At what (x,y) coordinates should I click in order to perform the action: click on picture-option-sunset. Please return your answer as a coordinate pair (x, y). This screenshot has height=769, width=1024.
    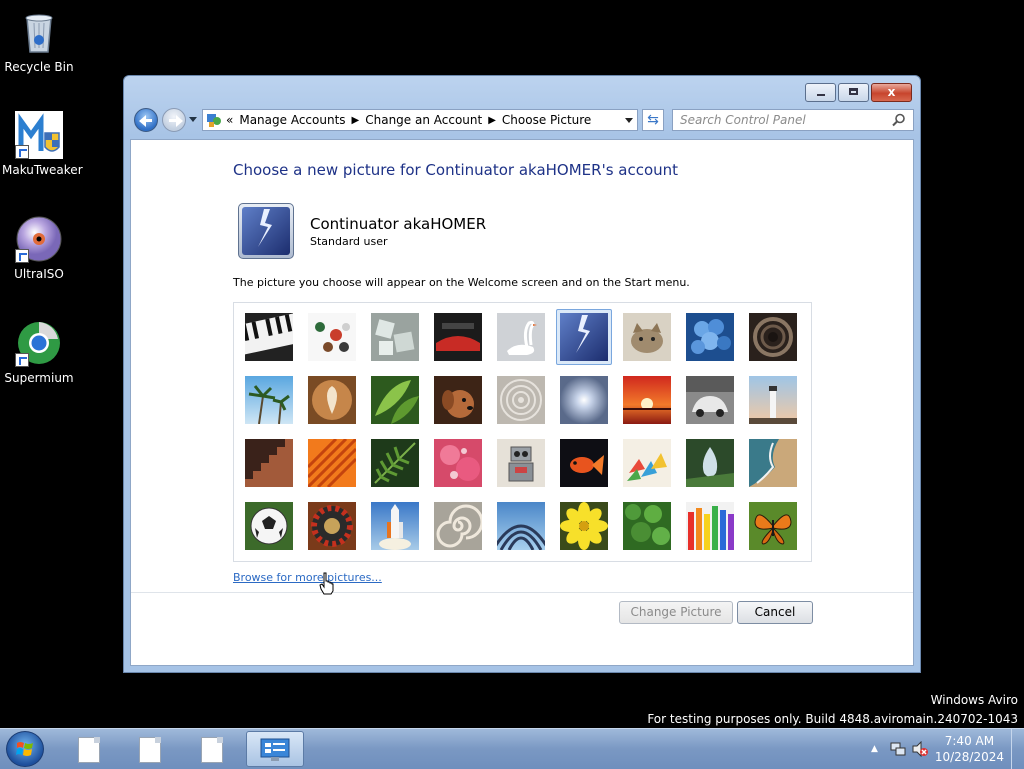
    Looking at the image, I should click on (647, 400).